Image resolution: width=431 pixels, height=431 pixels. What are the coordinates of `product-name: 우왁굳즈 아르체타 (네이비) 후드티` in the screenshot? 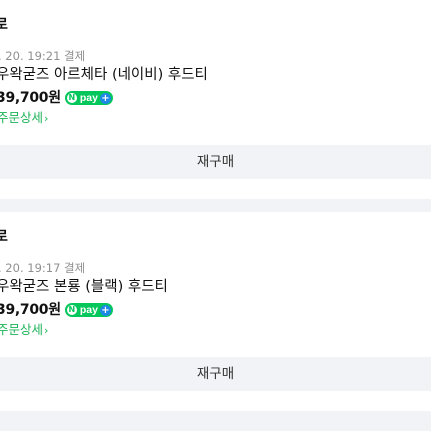 It's located at (104, 75).